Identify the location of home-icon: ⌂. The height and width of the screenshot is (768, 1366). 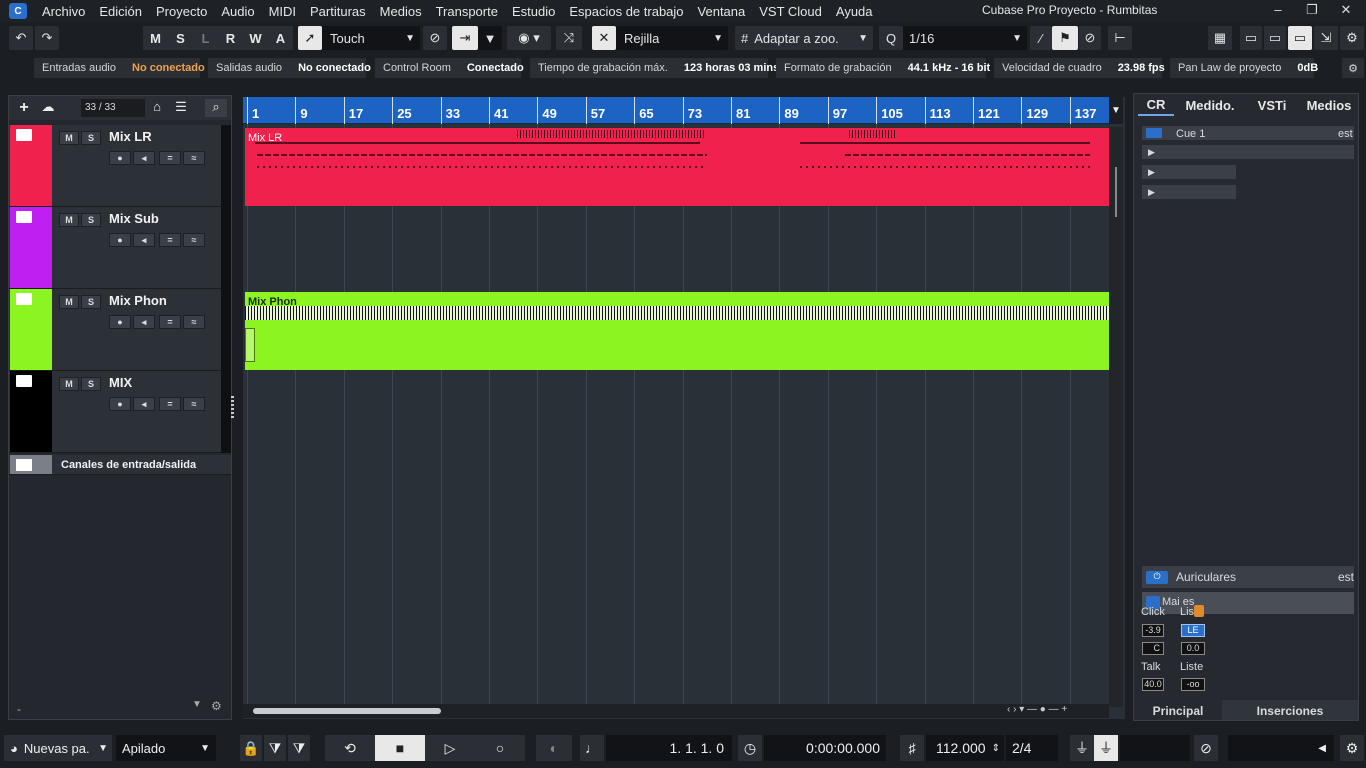
(157, 108).